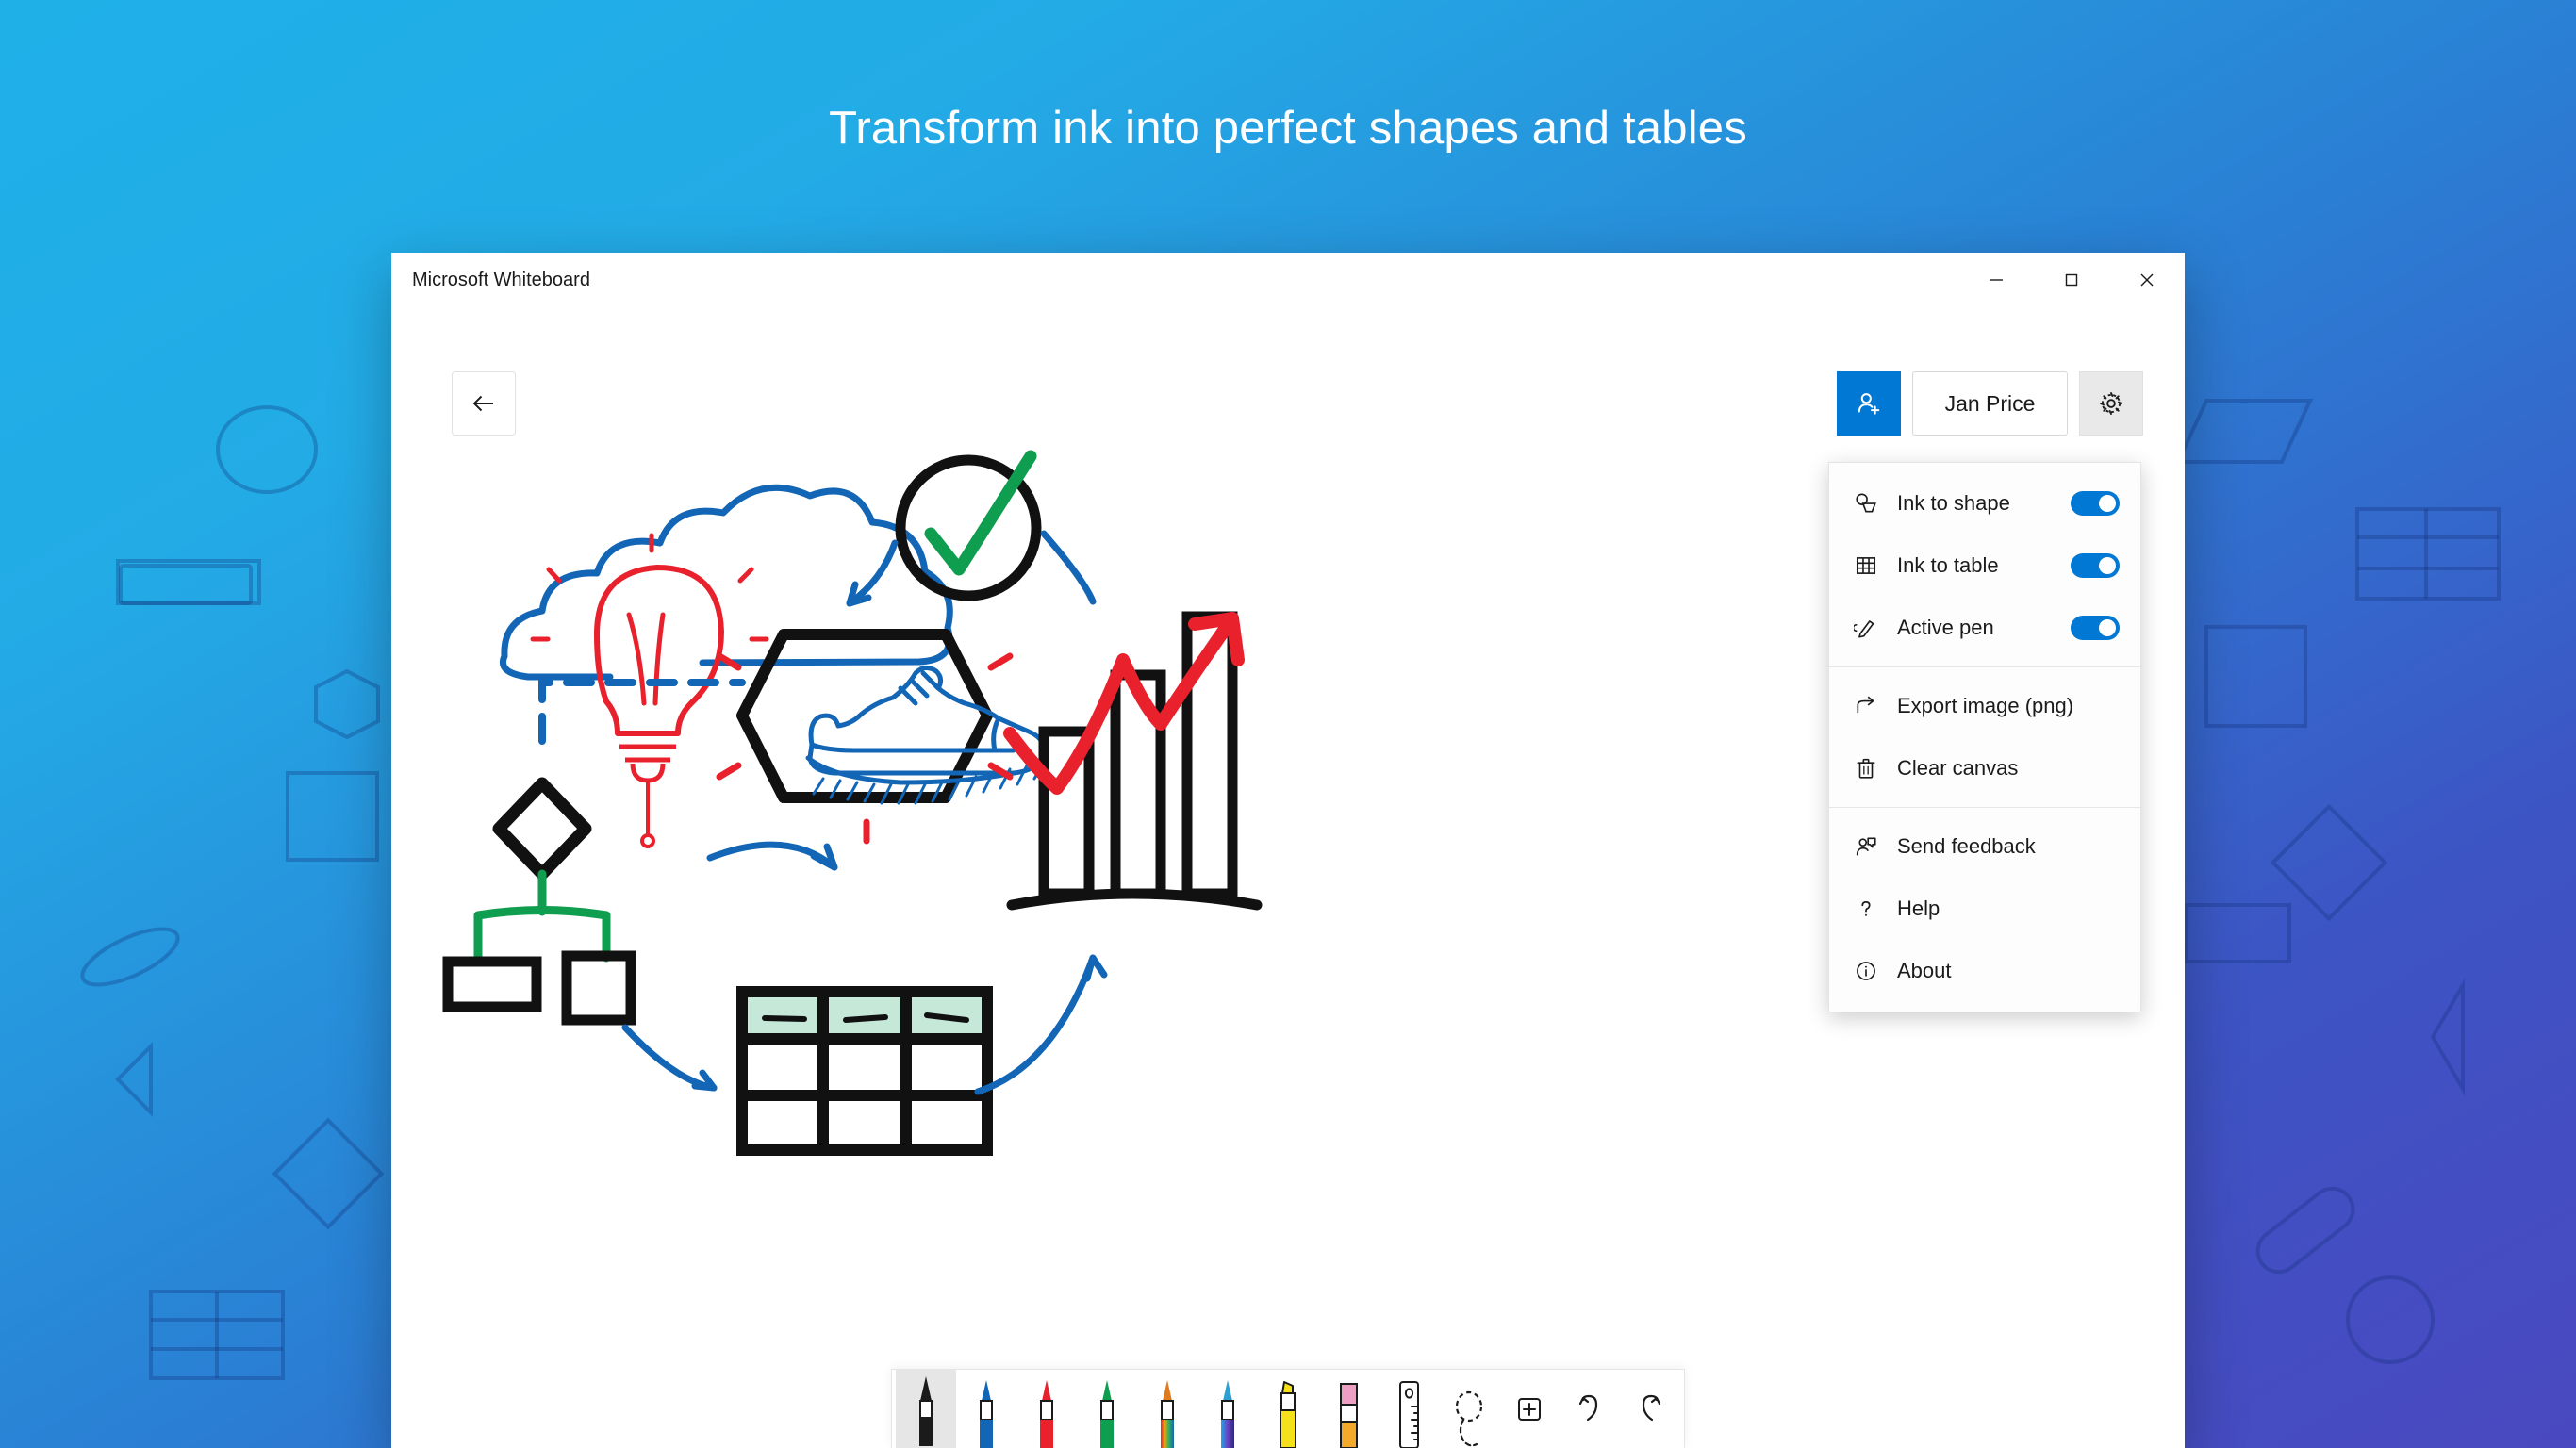 Image resolution: width=2576 pixels, height=1448 pixels. I want to click on bg-shape-pill, so click(2305, 1230).